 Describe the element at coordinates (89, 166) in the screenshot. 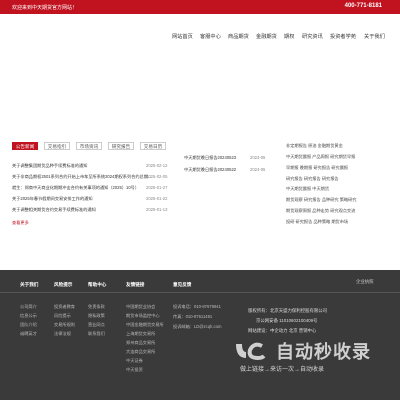

I see `news-item: 关于调整集团期货品种手续费标准的通知 2025-02-12` at that location.